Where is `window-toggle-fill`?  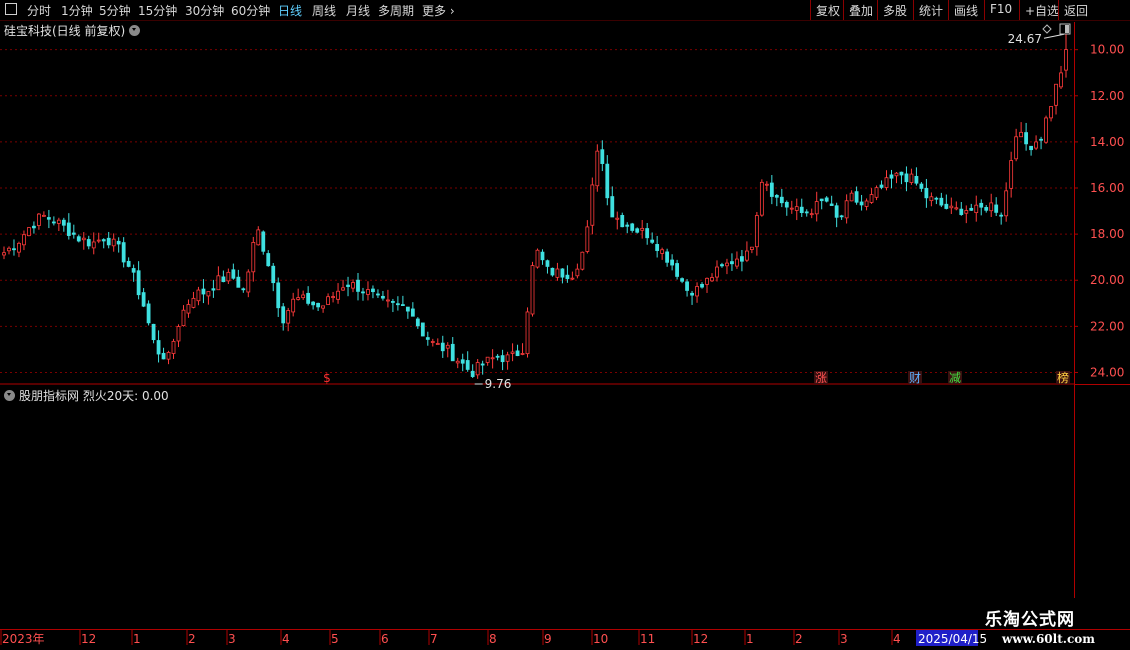 window-toggle-fill is located at coordinates (1067, 29).